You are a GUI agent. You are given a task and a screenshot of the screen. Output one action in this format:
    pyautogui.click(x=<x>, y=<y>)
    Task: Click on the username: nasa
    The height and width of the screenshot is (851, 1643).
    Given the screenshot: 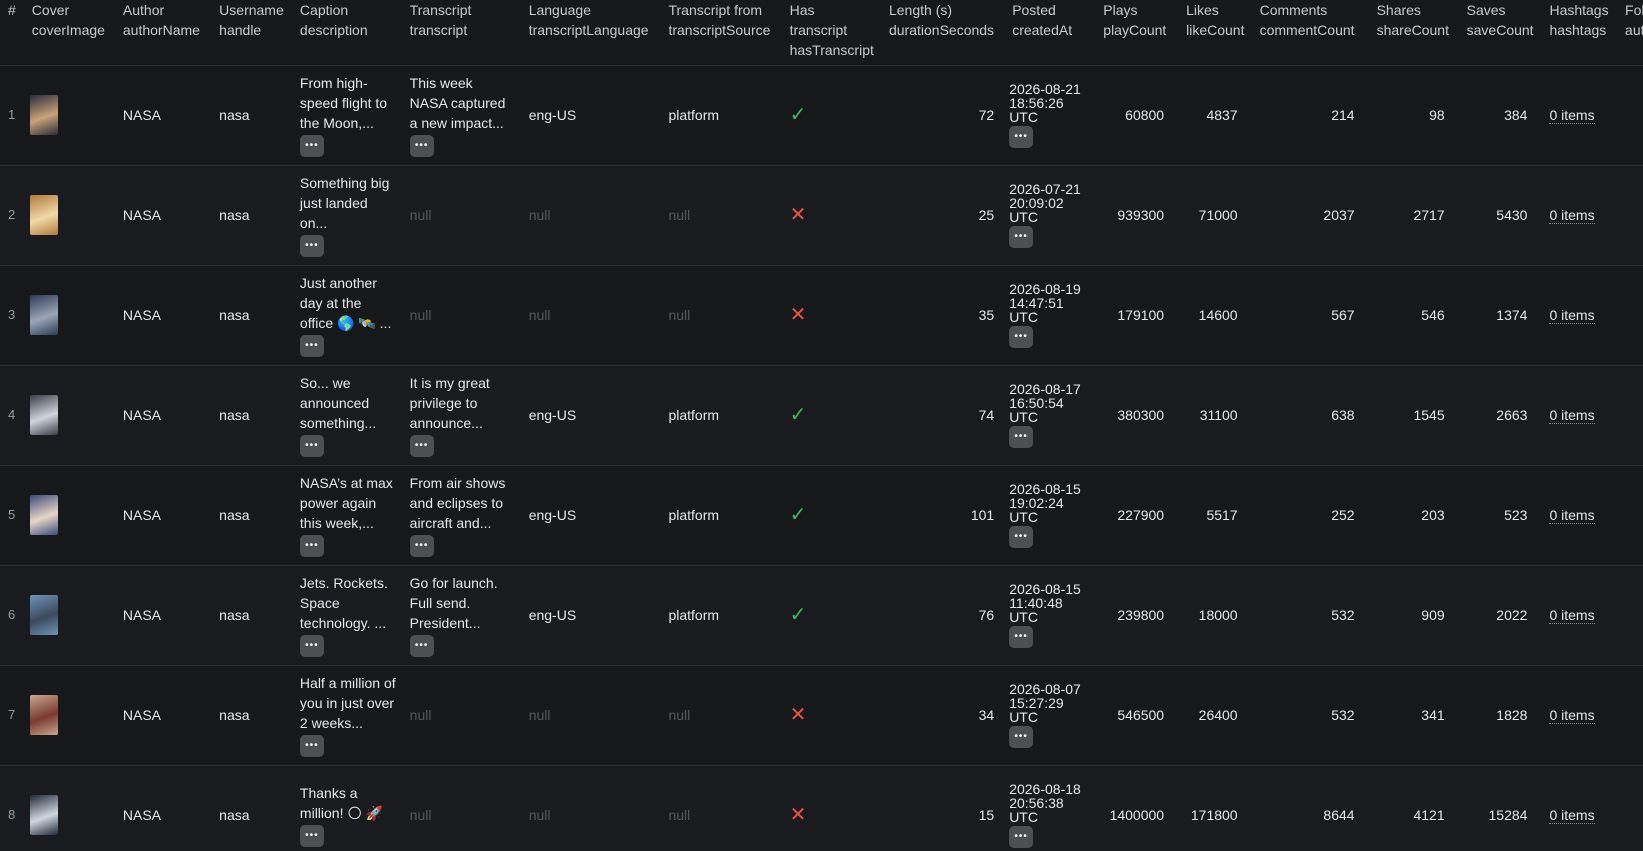 What is the action you would take?
    pyautogui.click(x=234, y=315)
    